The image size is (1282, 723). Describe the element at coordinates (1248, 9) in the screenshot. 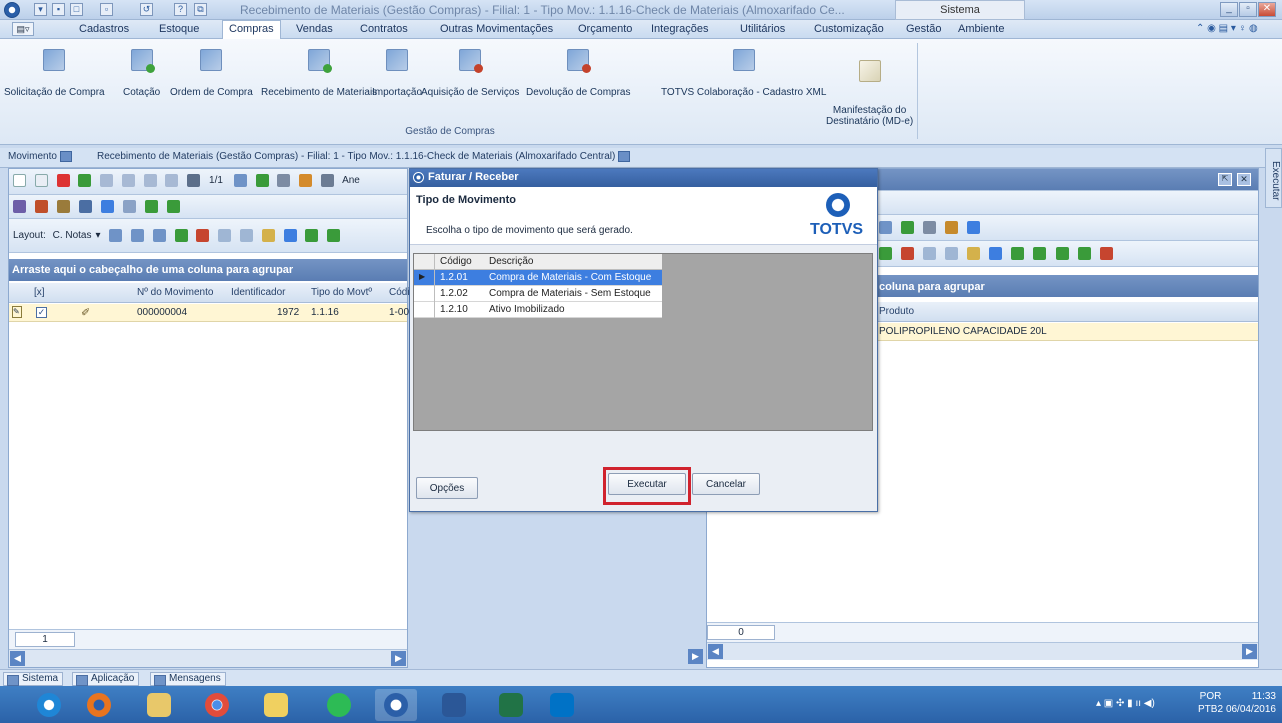

I see `restore-icon: ▫` at that location.